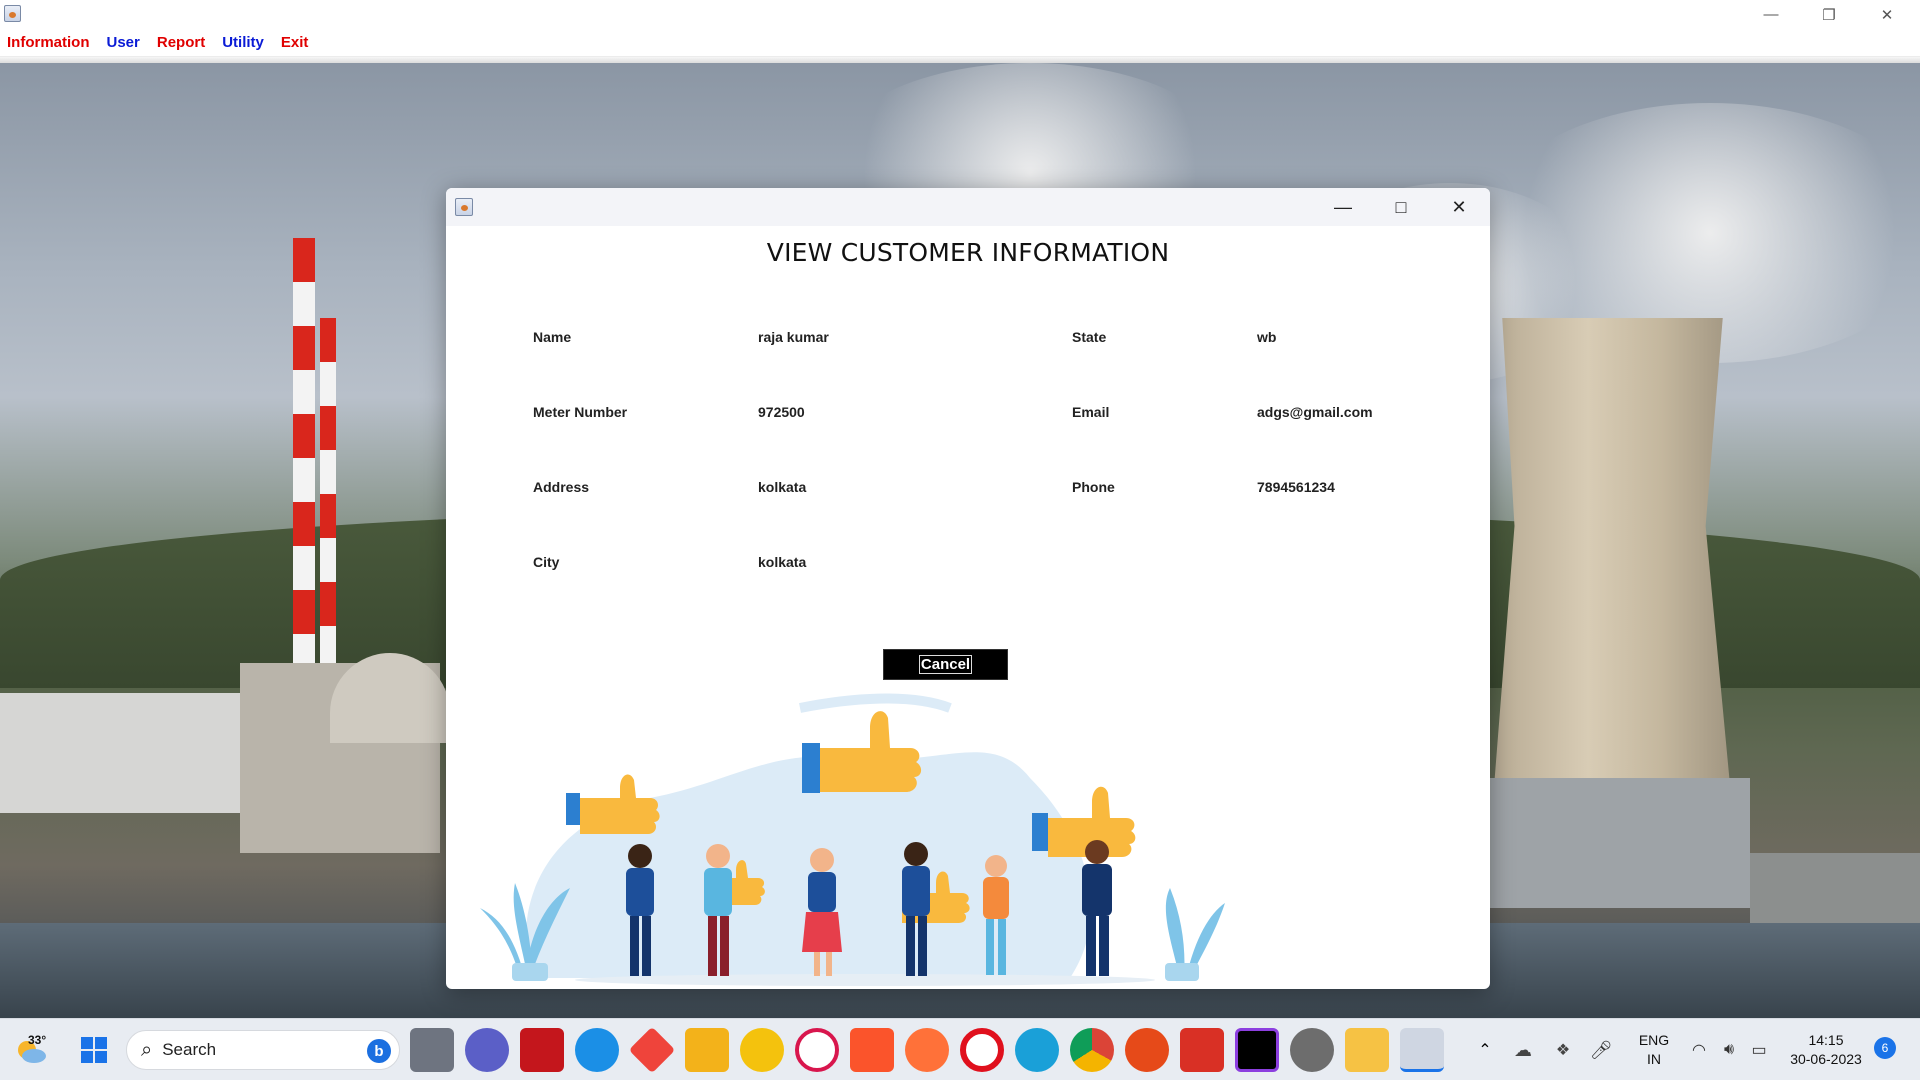 The image size is (1920, 1080). I want to click on norton-icon, so click(762, 1050).